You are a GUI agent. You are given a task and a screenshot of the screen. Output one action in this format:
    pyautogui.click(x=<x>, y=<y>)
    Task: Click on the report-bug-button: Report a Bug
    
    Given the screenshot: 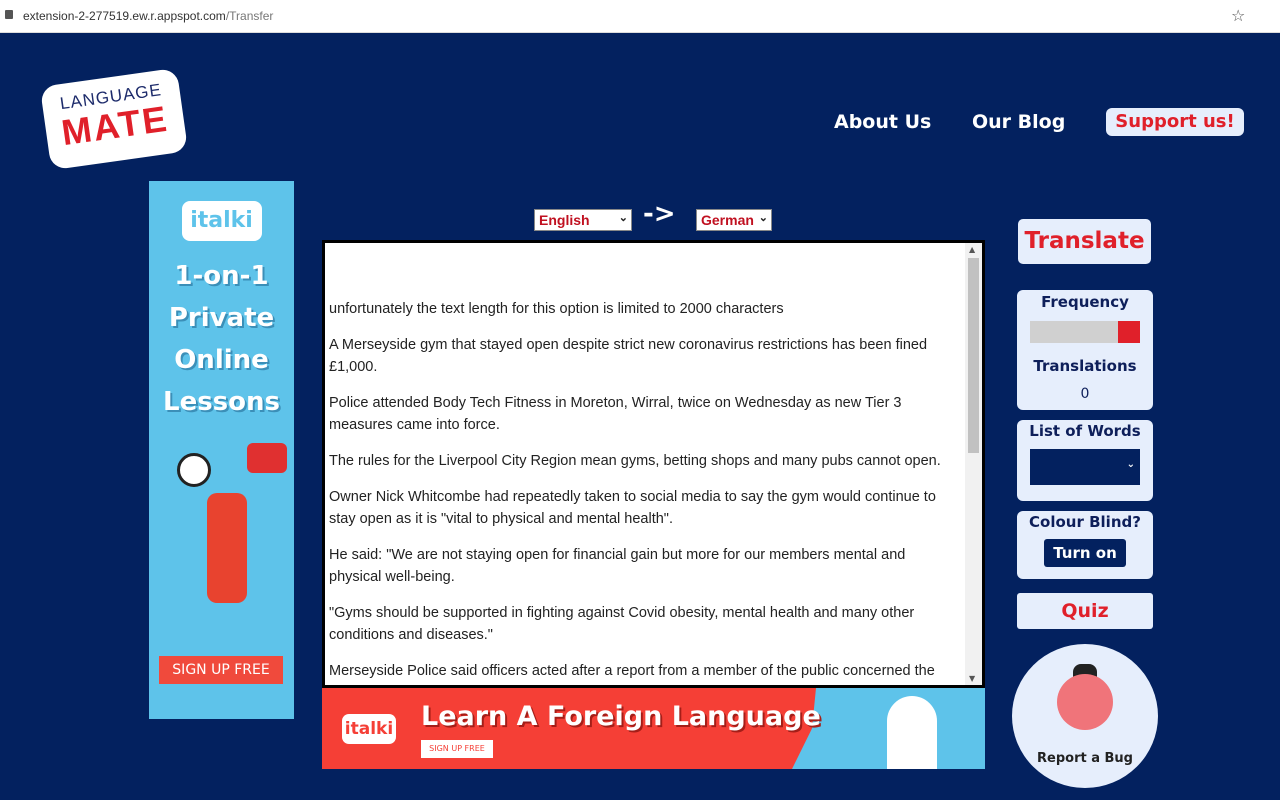 What is the action you would take?
    pyautogui.click(x=1085, y=716)
    